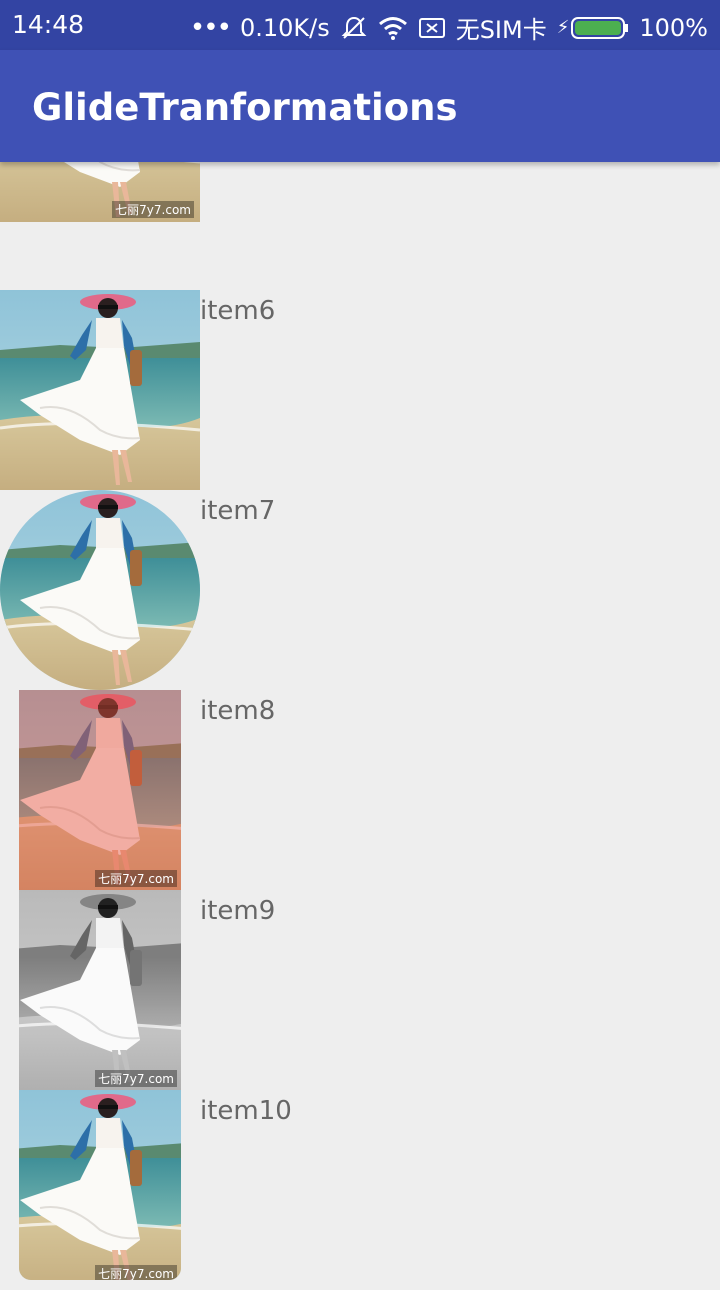 This screenshot has width=720, height=1290. What do you see at coordinates (432, 28) in the screenshot?
I see `no-sim-icon` at bounding box center [432, 28].